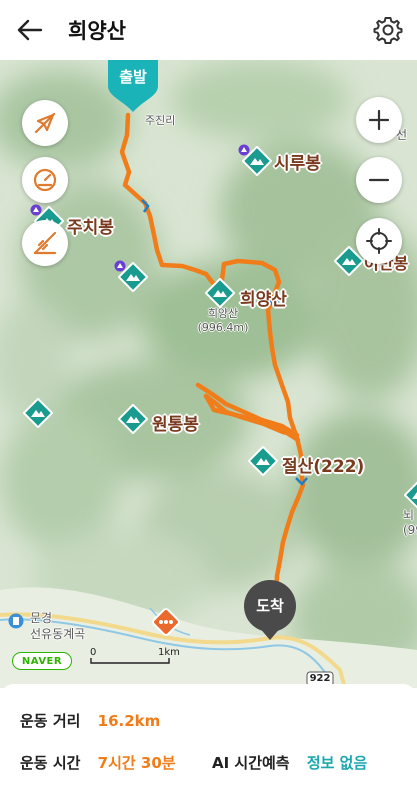 The width and height of the screenshot is (417, 790). Describe the element at coordinates (337, 763) in the screenshot. I see `ai-prediction-value: 정보 없음` at that location.